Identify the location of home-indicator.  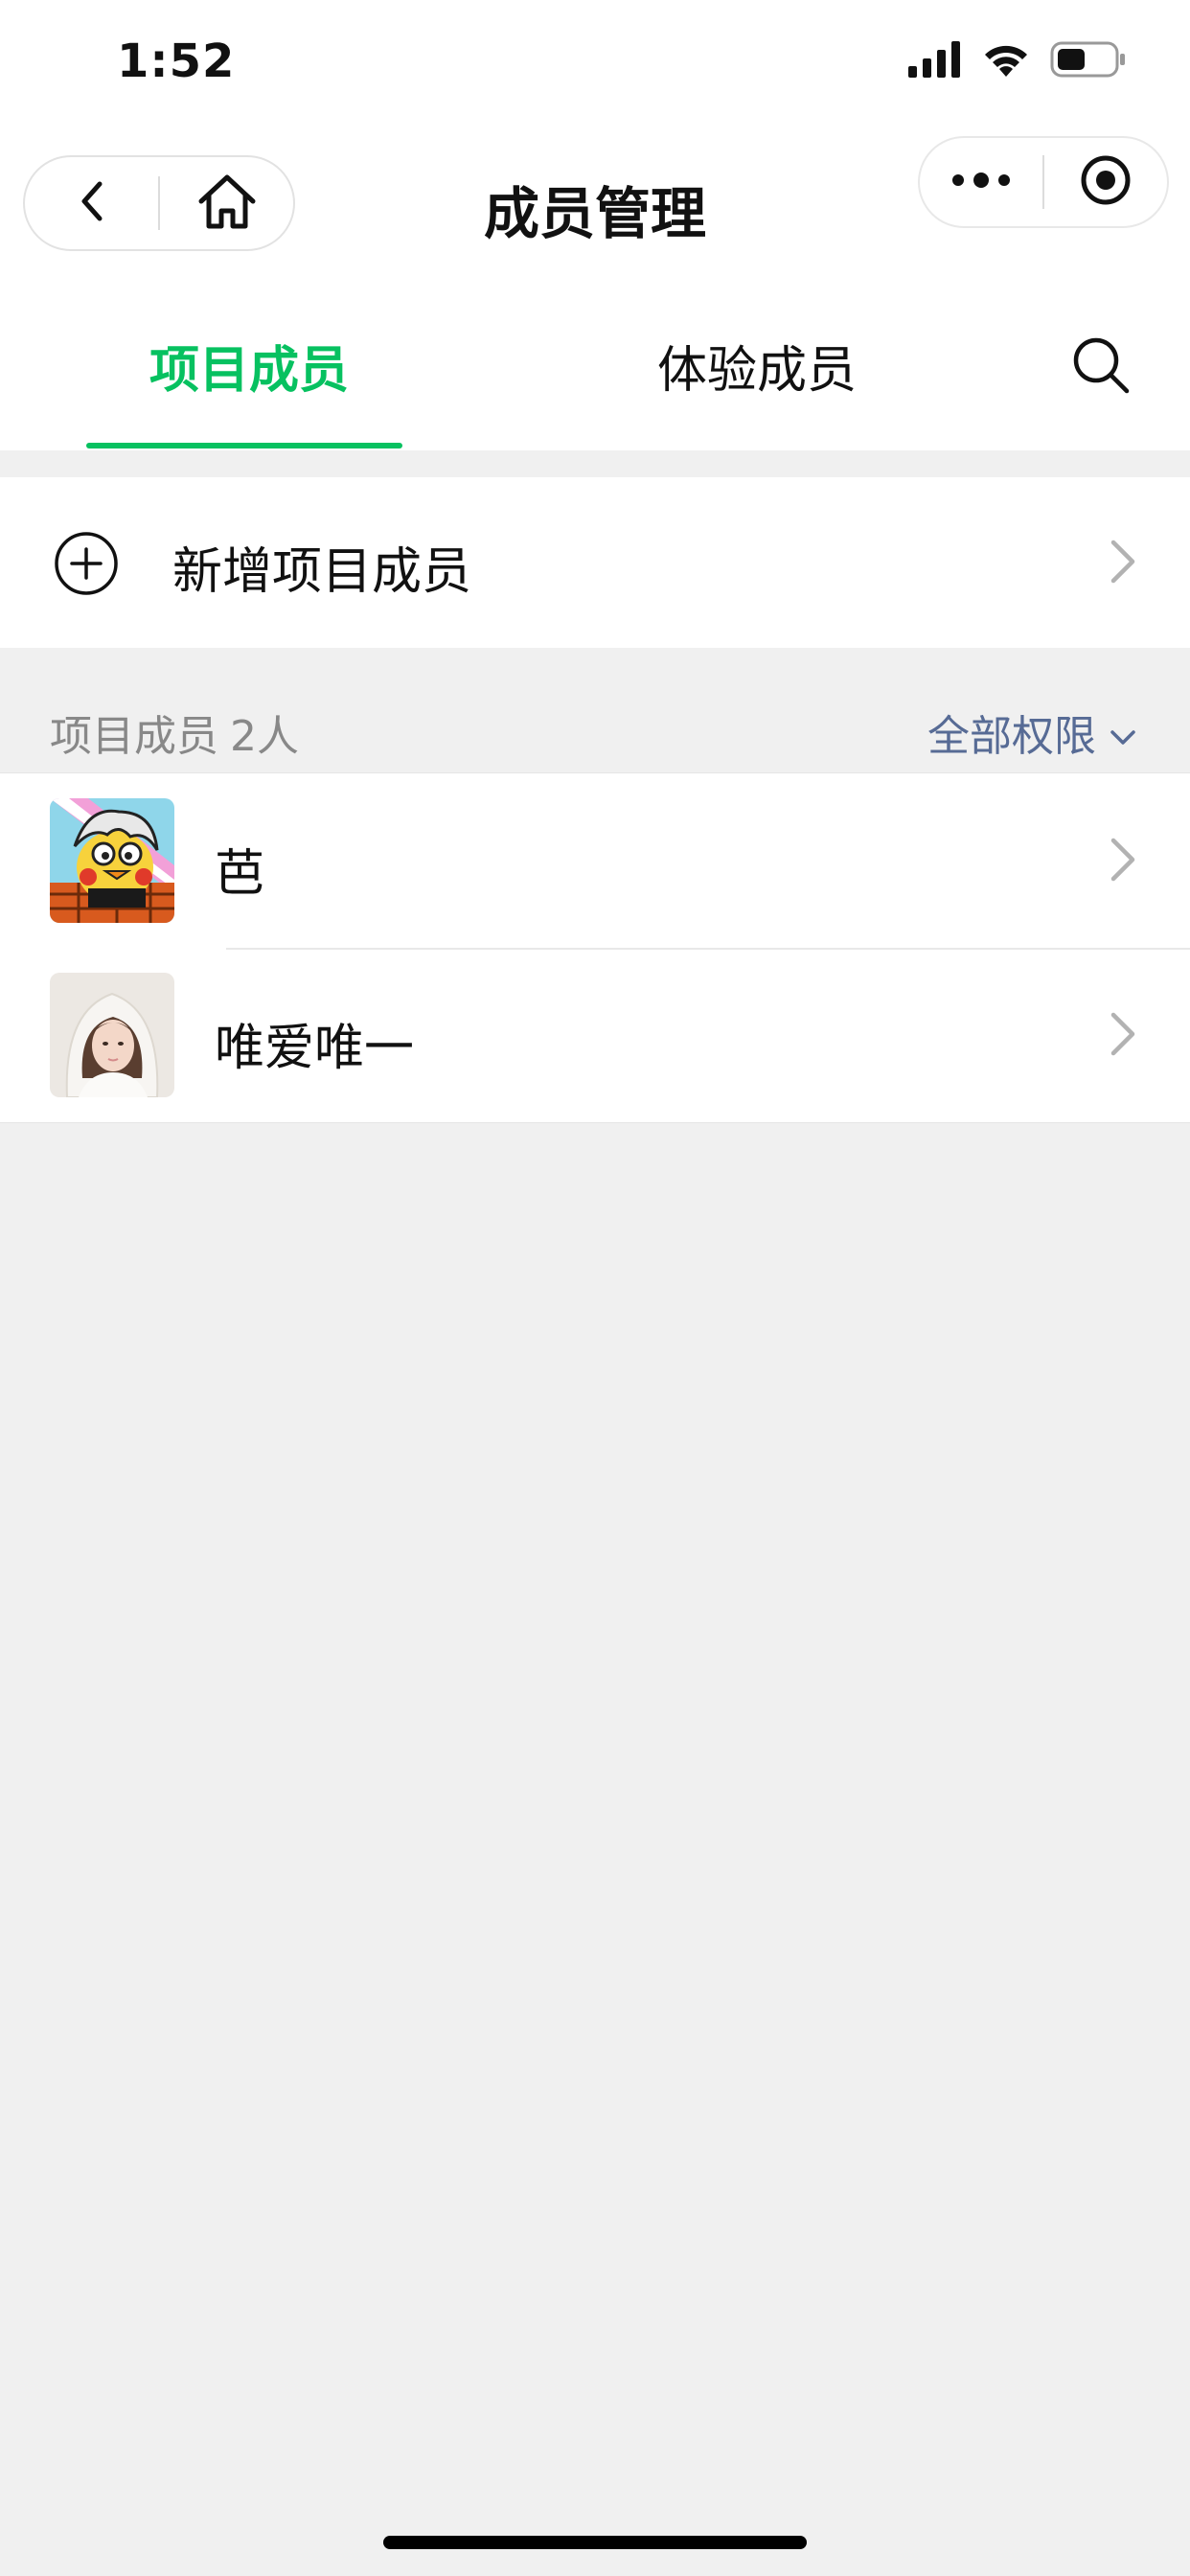
(595, 2542).